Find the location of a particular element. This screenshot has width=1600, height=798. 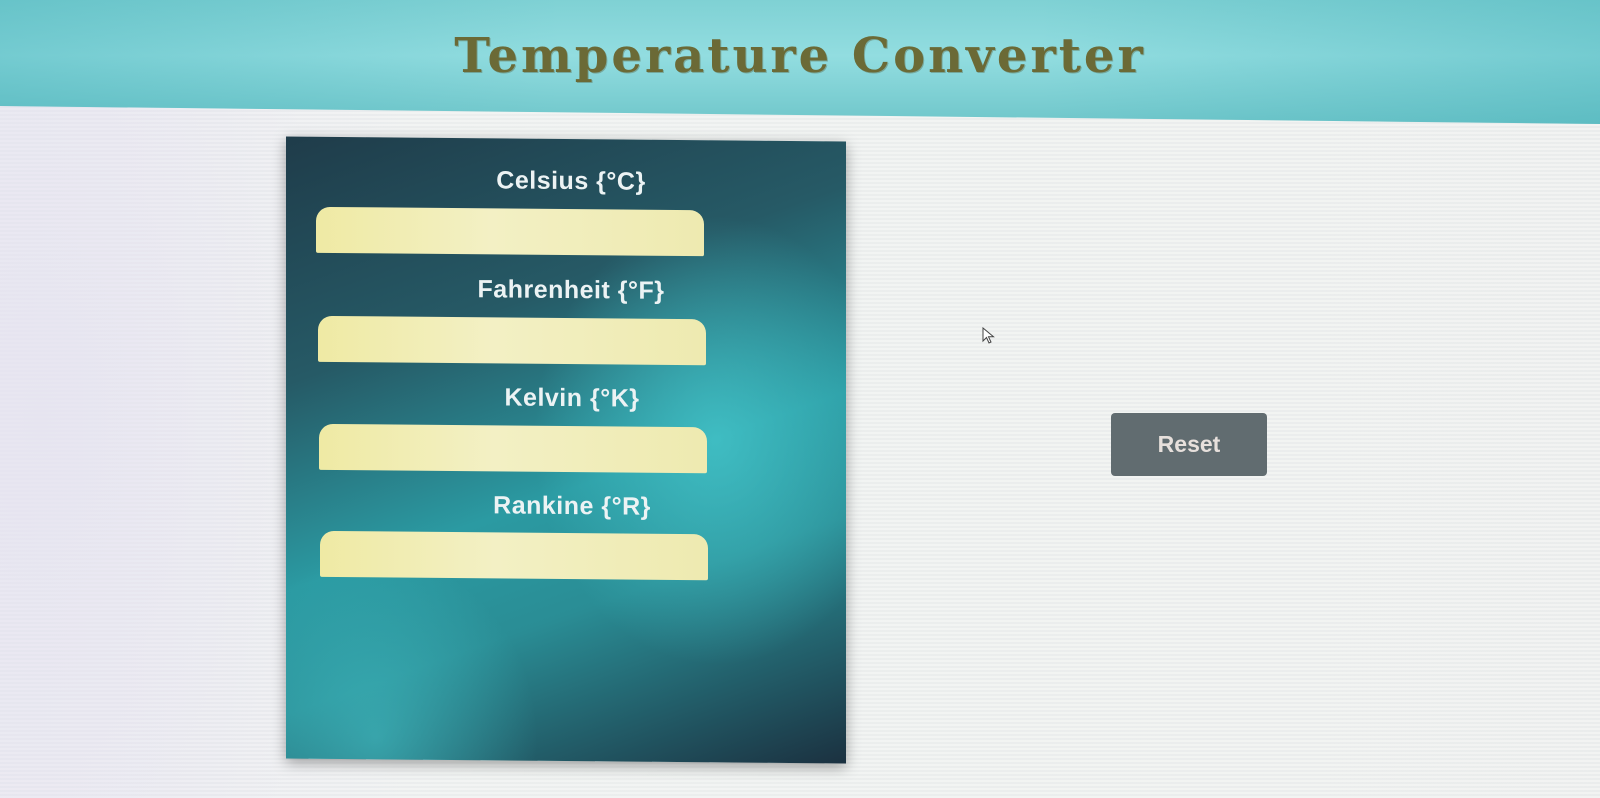

fahrenheit-label: Fahrenheit {°F} is located at coordinates (571, 290).